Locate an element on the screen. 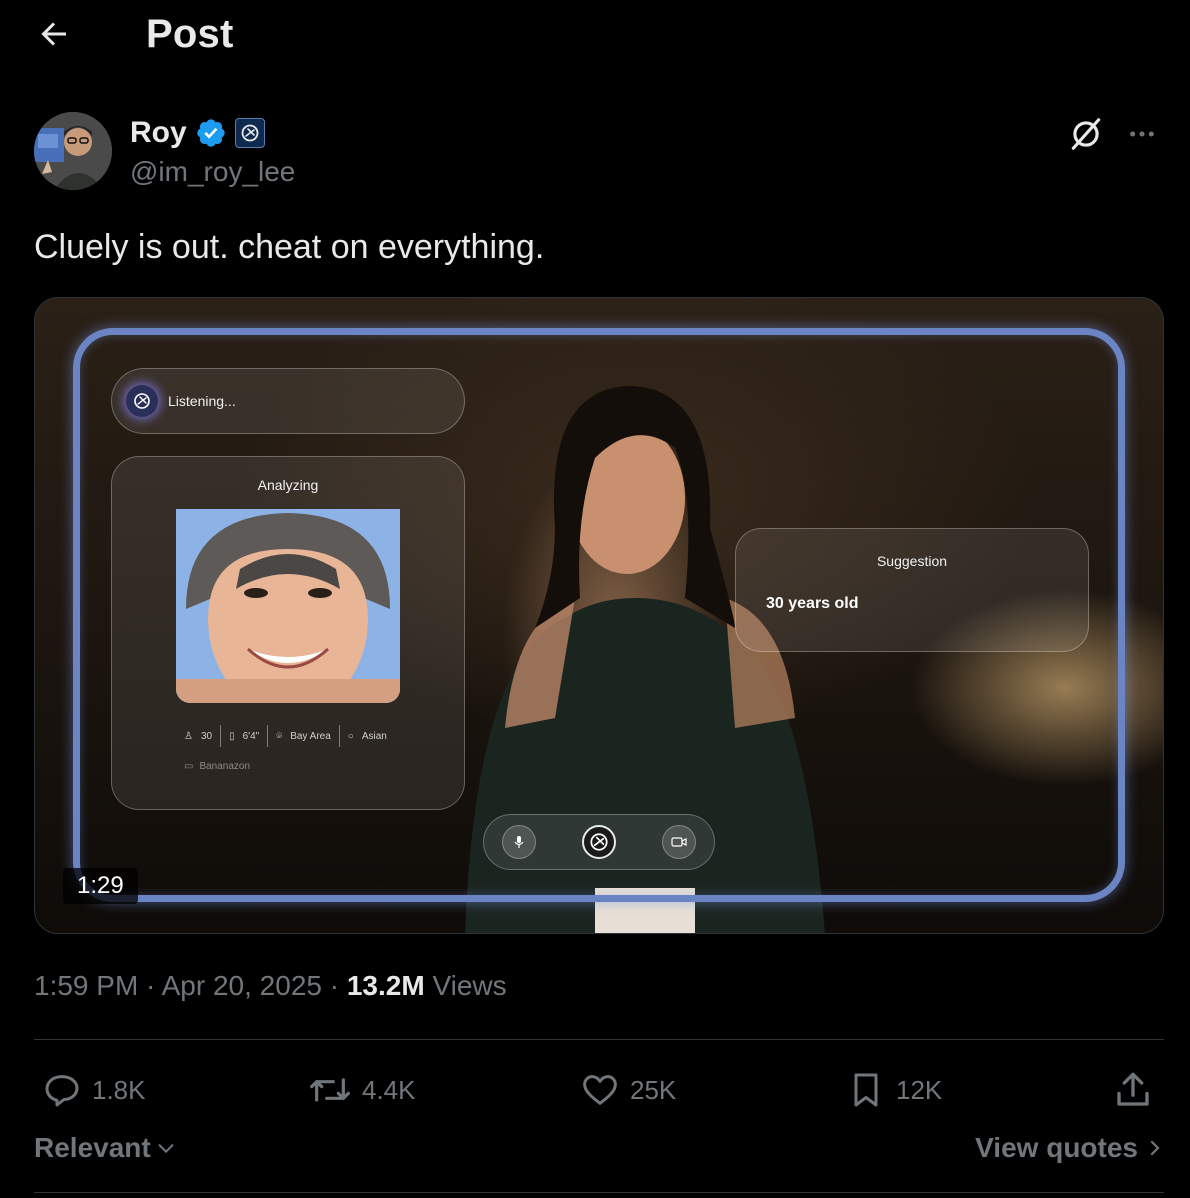  name-row: Roy is located at coordinates (197, 133).